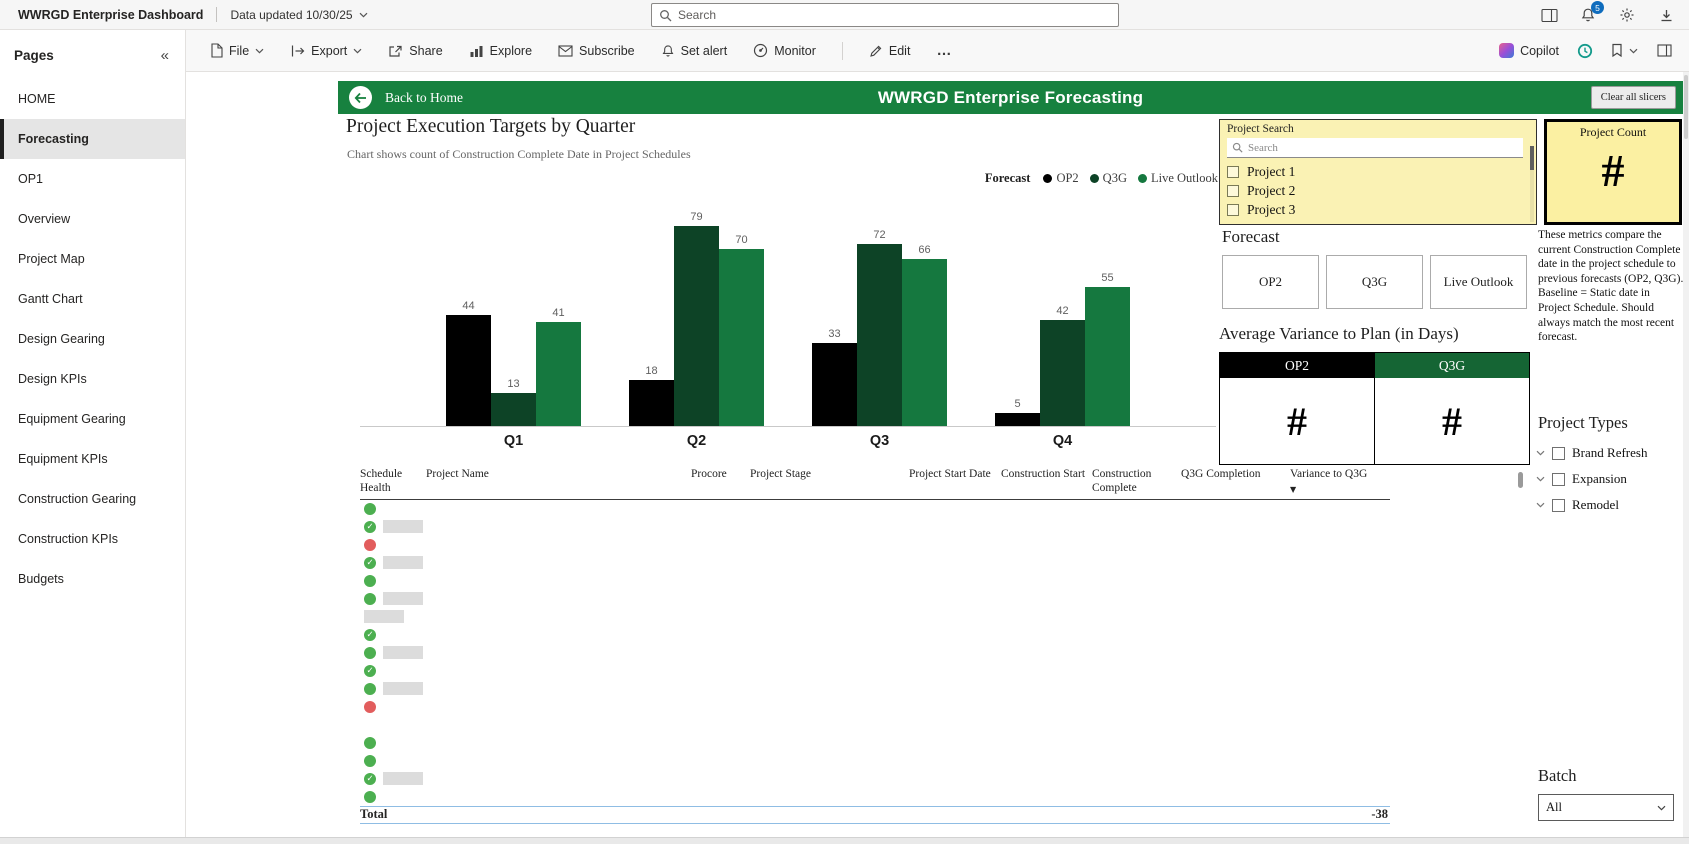 Image resolution: width=1689 pixels, height=844 pixels. What do you see at coordinates (360, 97) in the screenshot?
I see `back-button` at bounding box center [360, 97].